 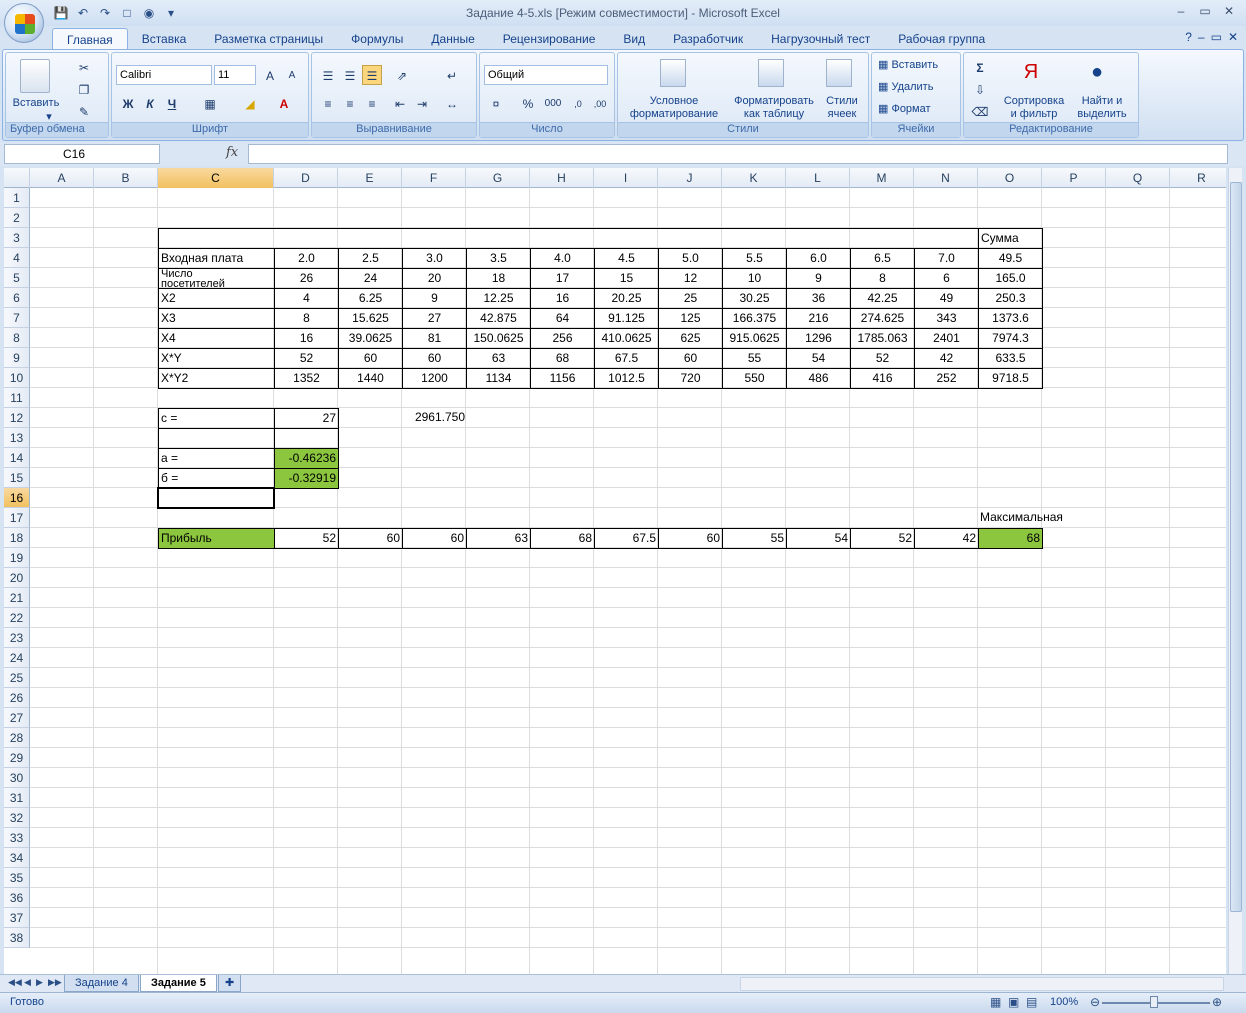 What do you see at coordinates (1010, 238) in the screenshot?
I see `cell-O3: Сумма` at bounding box center [1010, 238].